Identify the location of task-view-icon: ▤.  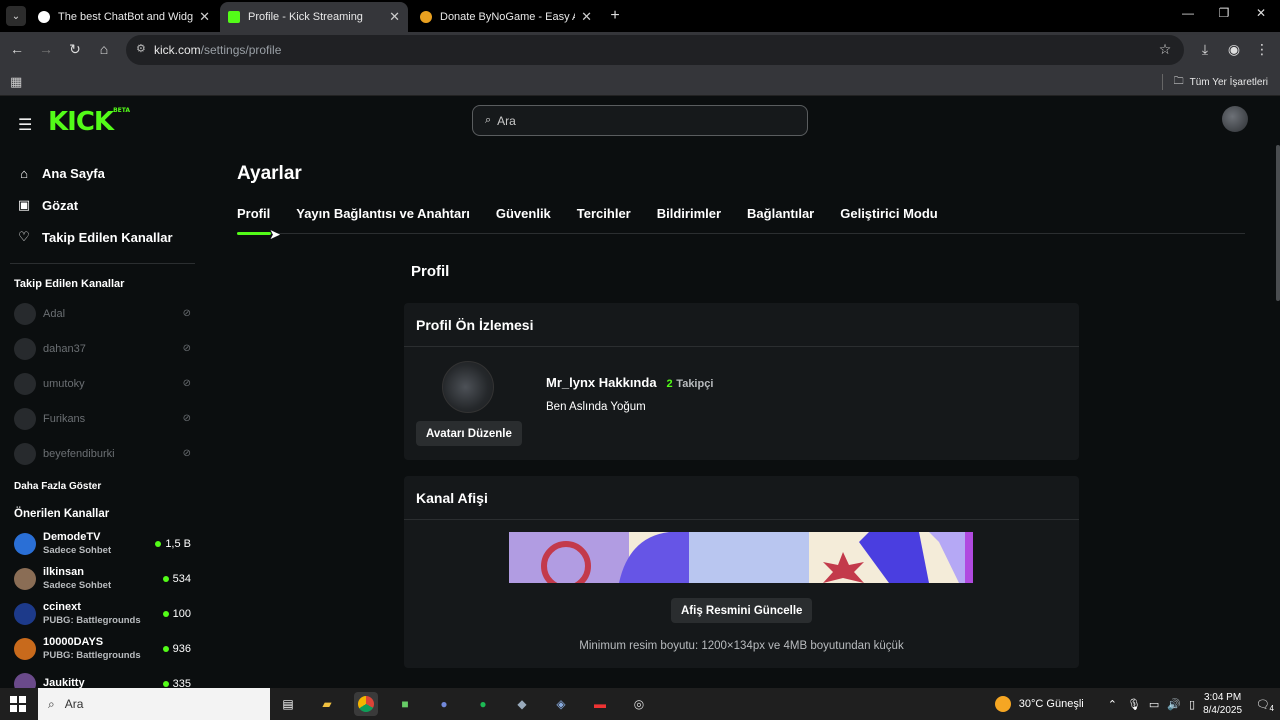
(288, 704).